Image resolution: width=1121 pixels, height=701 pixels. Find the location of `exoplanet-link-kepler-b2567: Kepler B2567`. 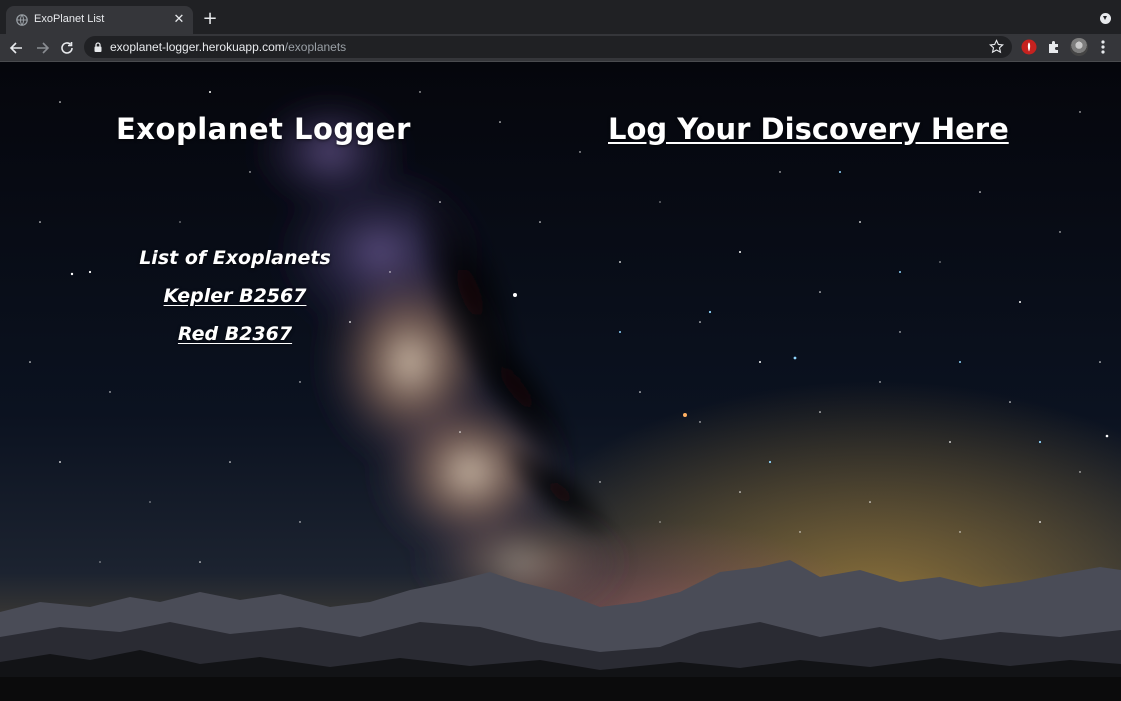

exoplanet-link-kepler-b2567: Kepler B2567 is located at coordinates (235, 296).